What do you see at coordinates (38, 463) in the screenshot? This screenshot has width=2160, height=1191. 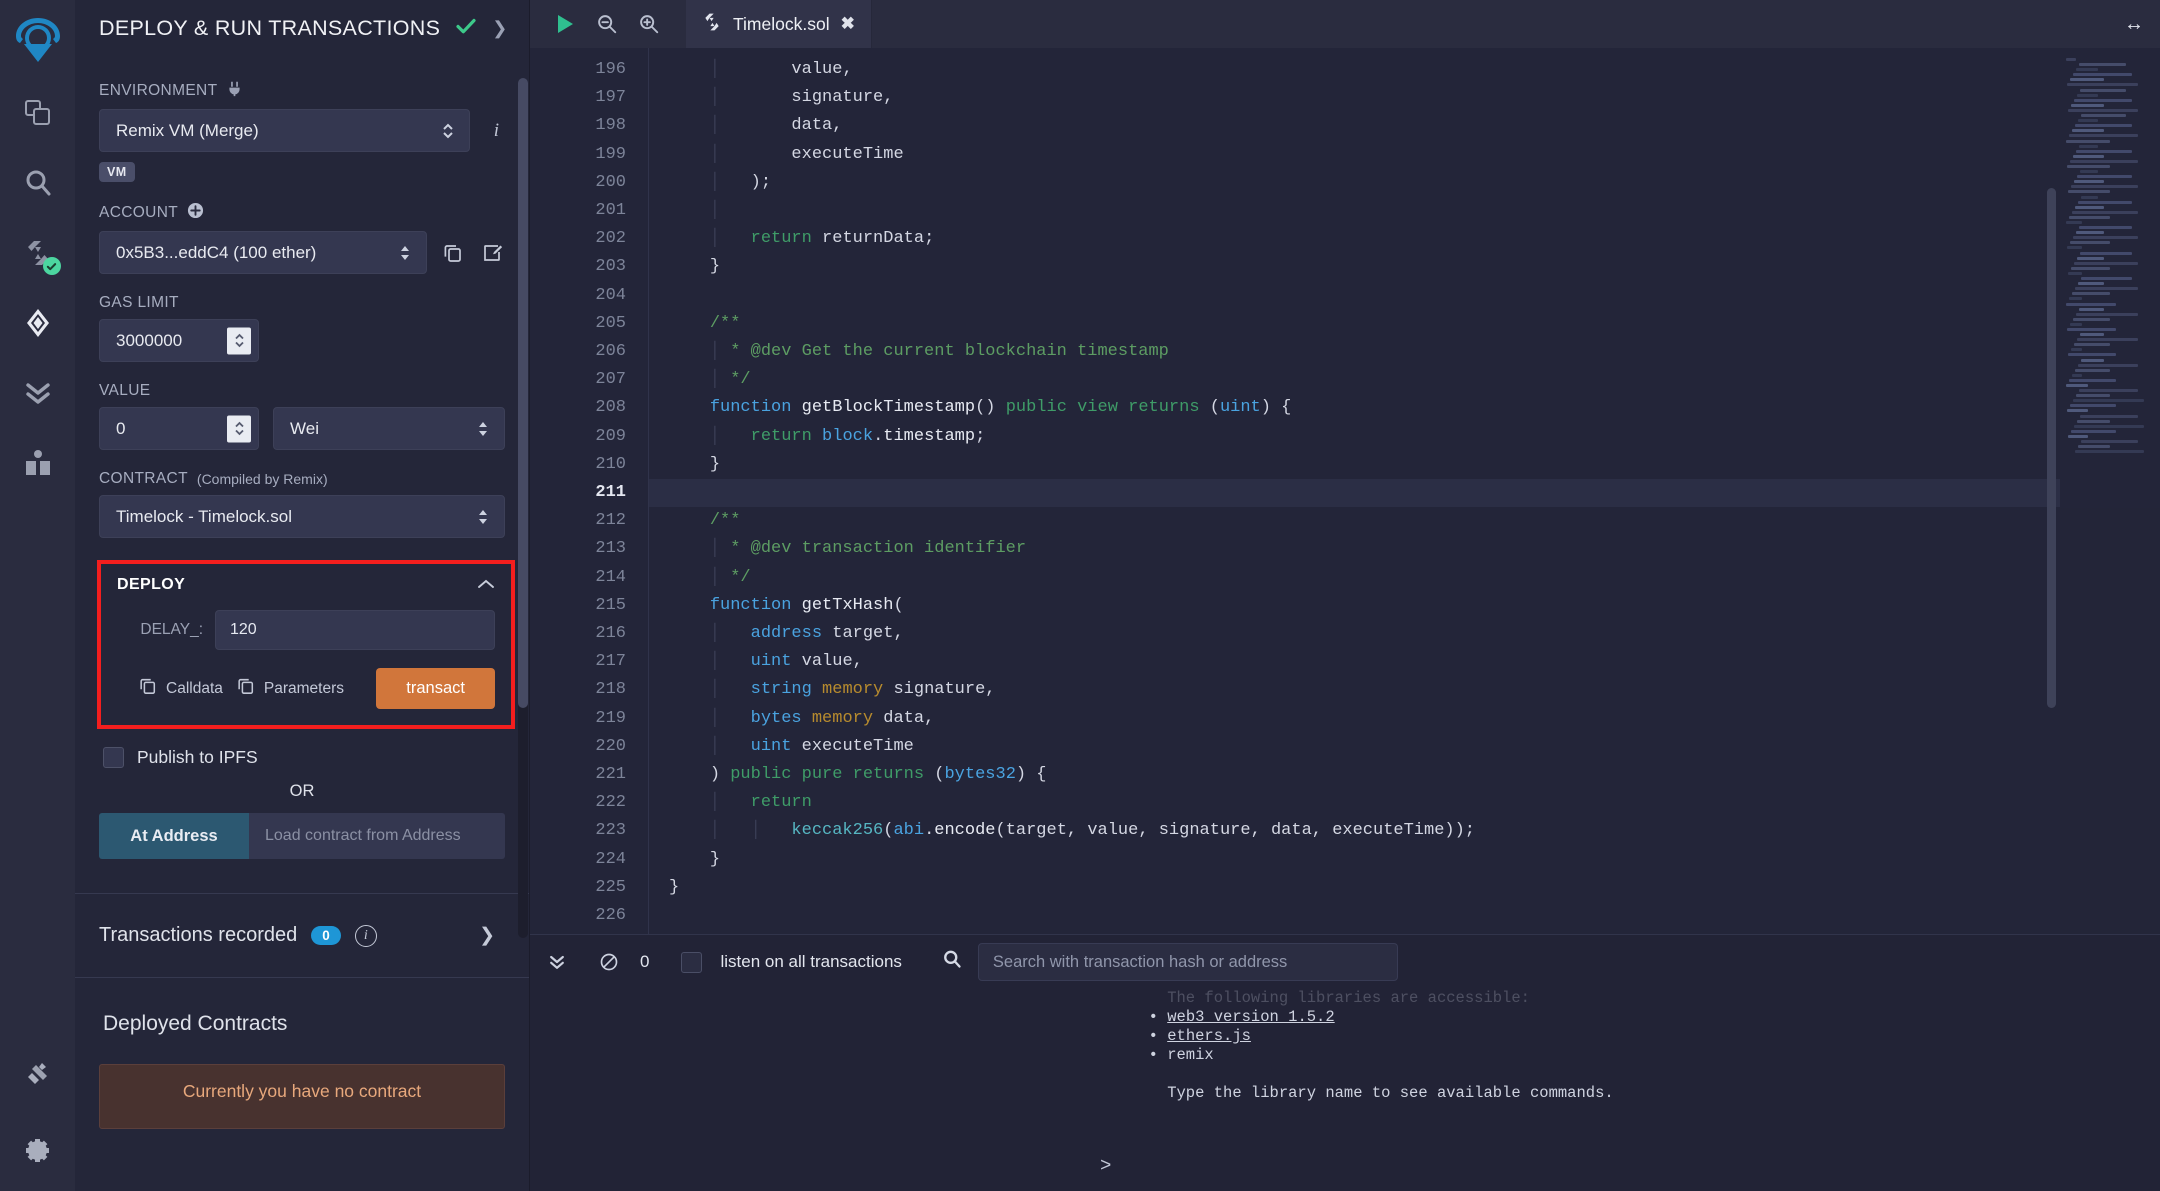 I see `learneth-icon` at bounding box center [38, 463].